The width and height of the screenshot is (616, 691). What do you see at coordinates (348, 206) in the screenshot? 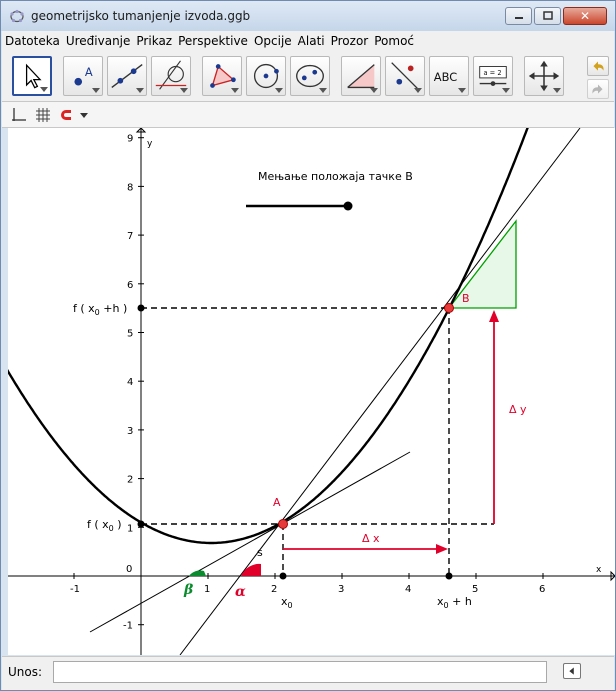
I see `slider-knob` at bounding box center [348, 206].